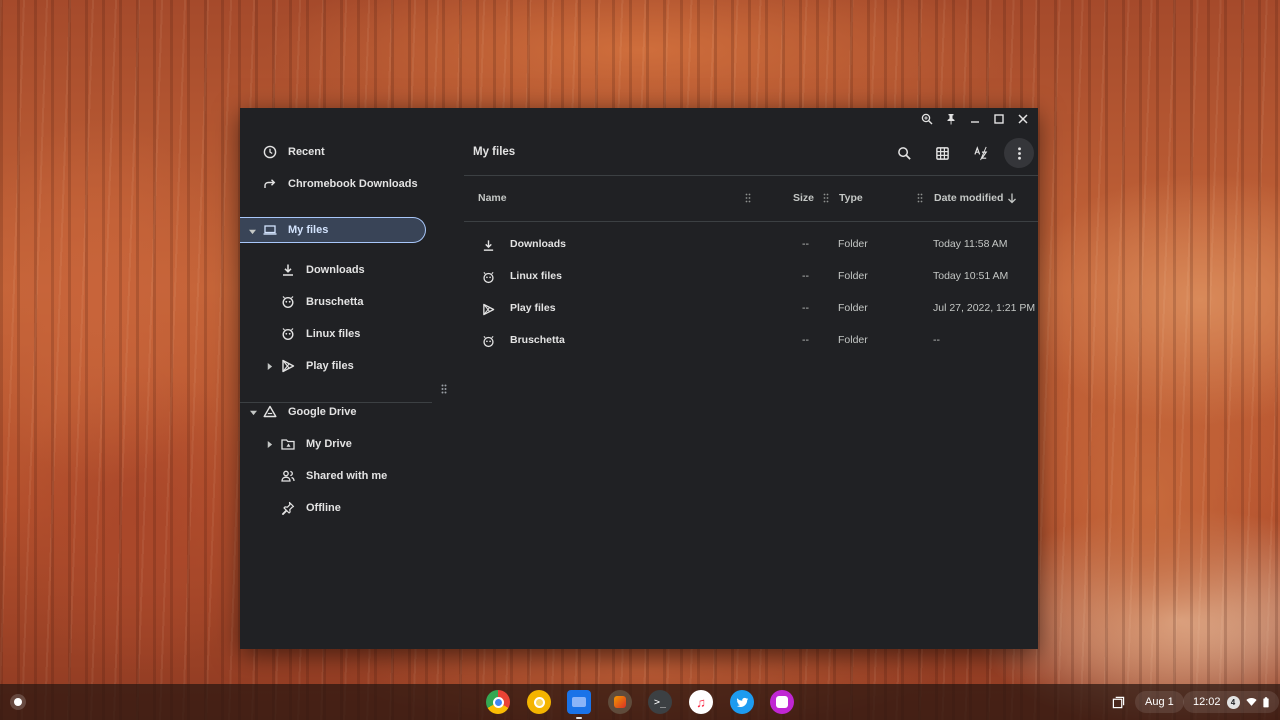 The width and height of the screenshot is (1280, 720). I want to click on file-name: Linux files, so click(536, 276).